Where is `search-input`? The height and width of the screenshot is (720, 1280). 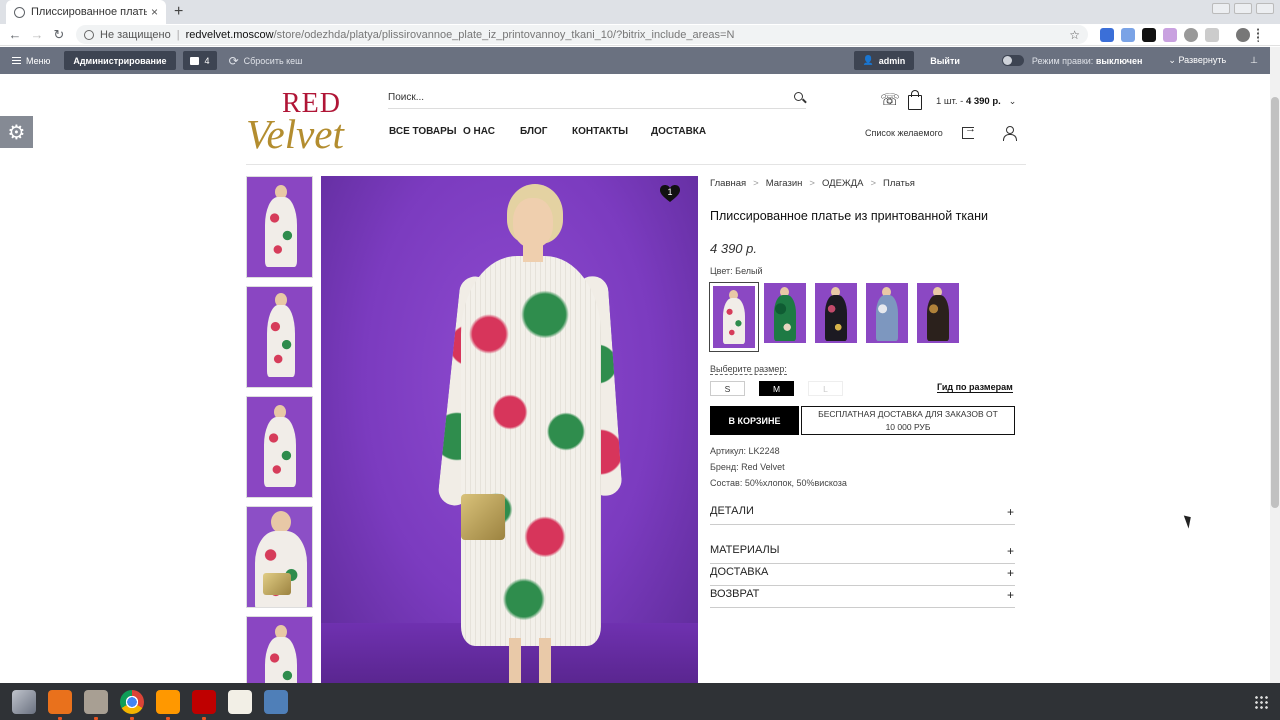
search-input is located at coordinates (578, 97).